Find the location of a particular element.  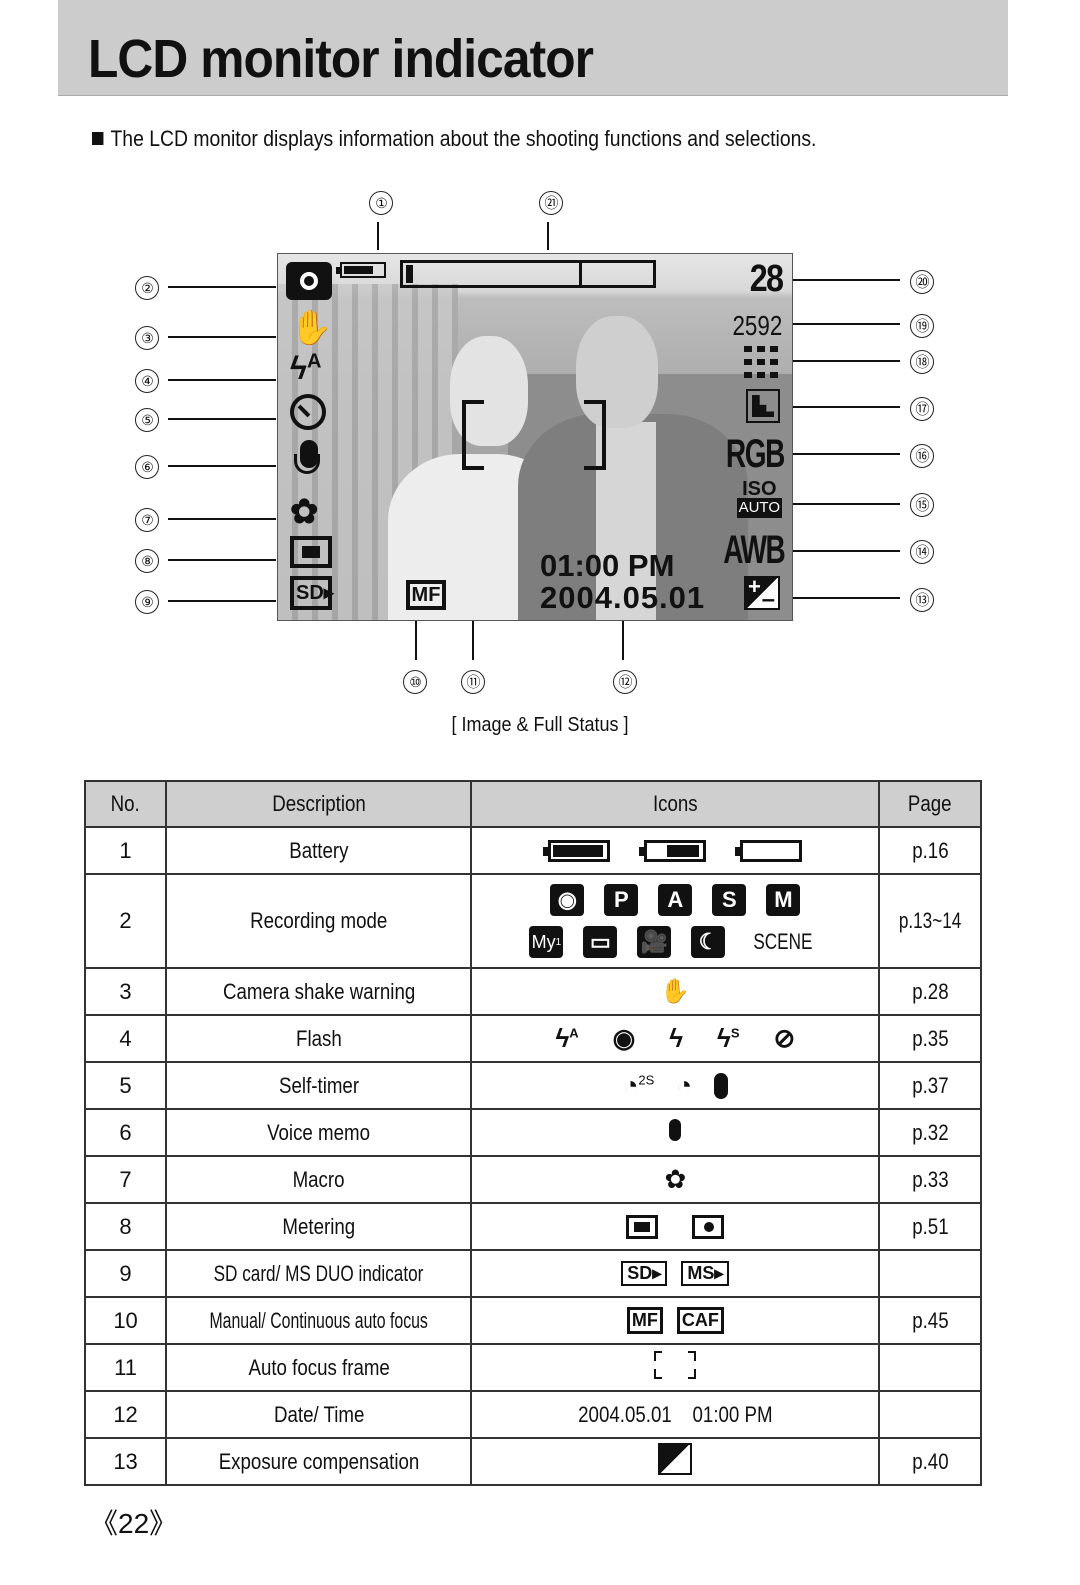

row-icons: ◔2S ◔ is located at coordinates (675, 1085).